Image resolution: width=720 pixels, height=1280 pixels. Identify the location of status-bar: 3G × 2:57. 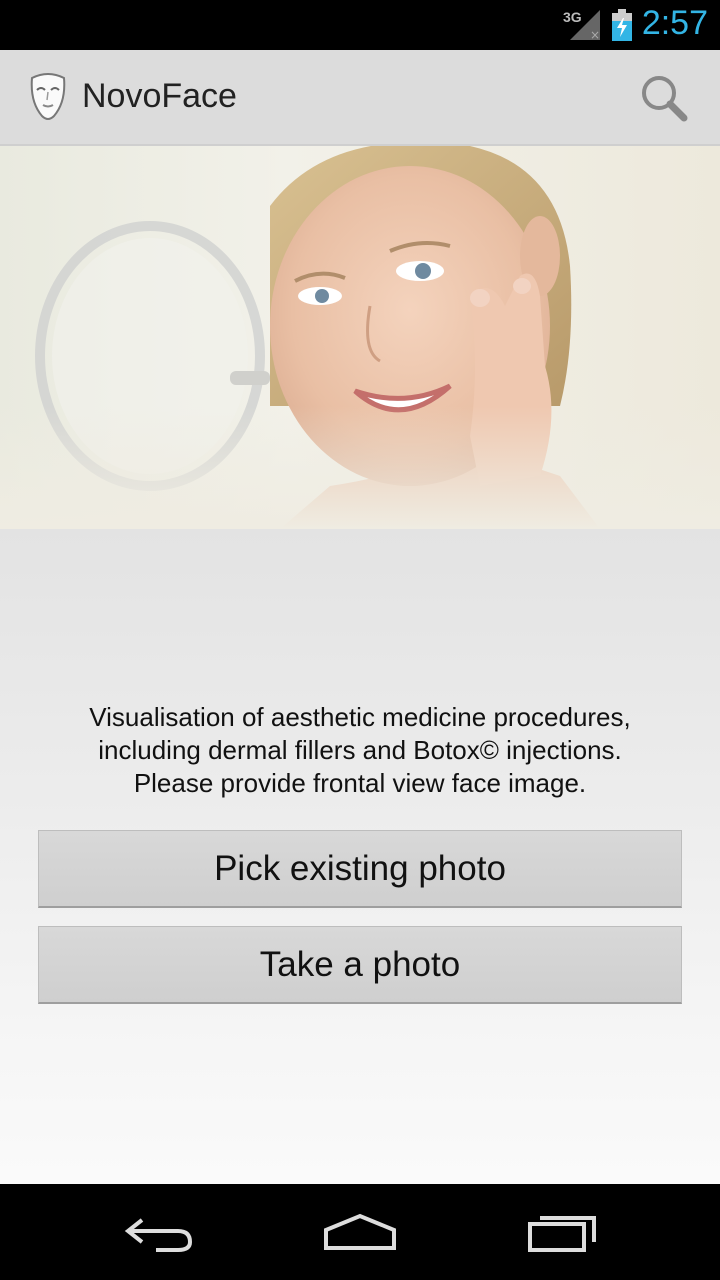
(360, 25).